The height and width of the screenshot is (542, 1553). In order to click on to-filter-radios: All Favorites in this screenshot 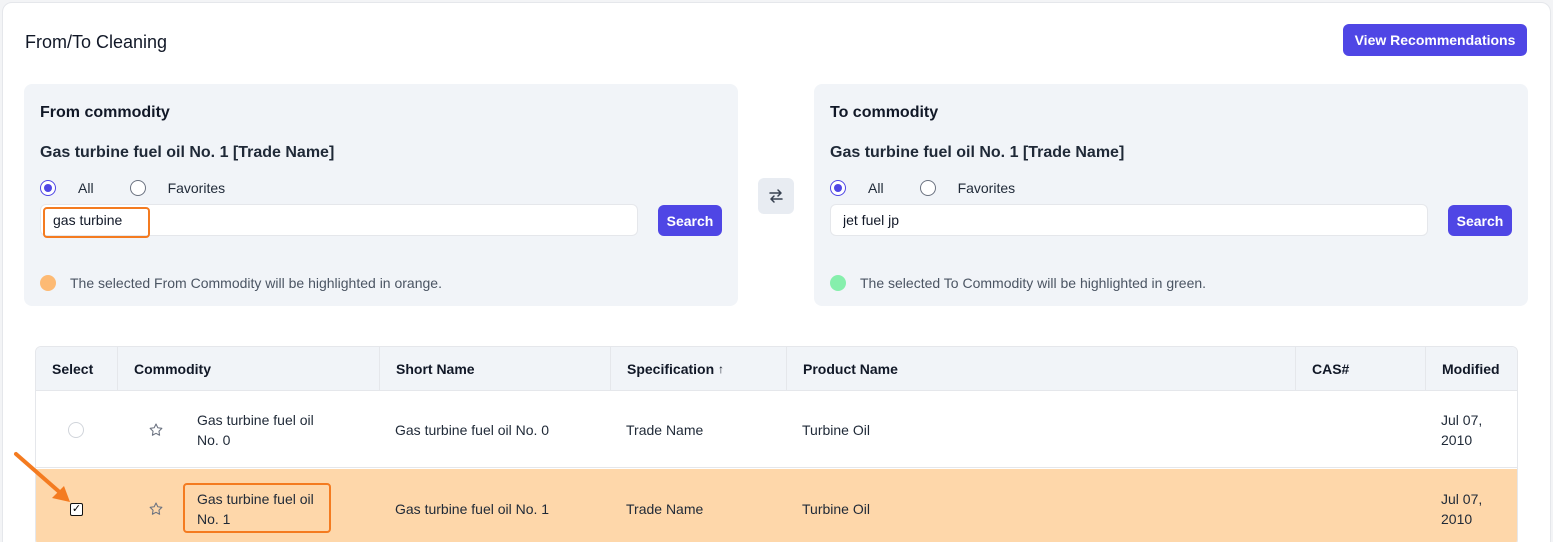, I will do `click(922, 188)`.